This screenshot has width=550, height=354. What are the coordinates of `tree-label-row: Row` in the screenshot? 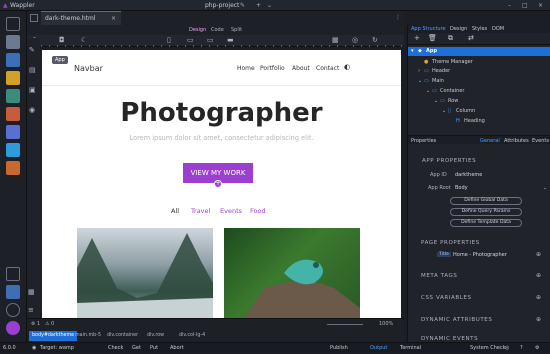 It's located at (453, 101).